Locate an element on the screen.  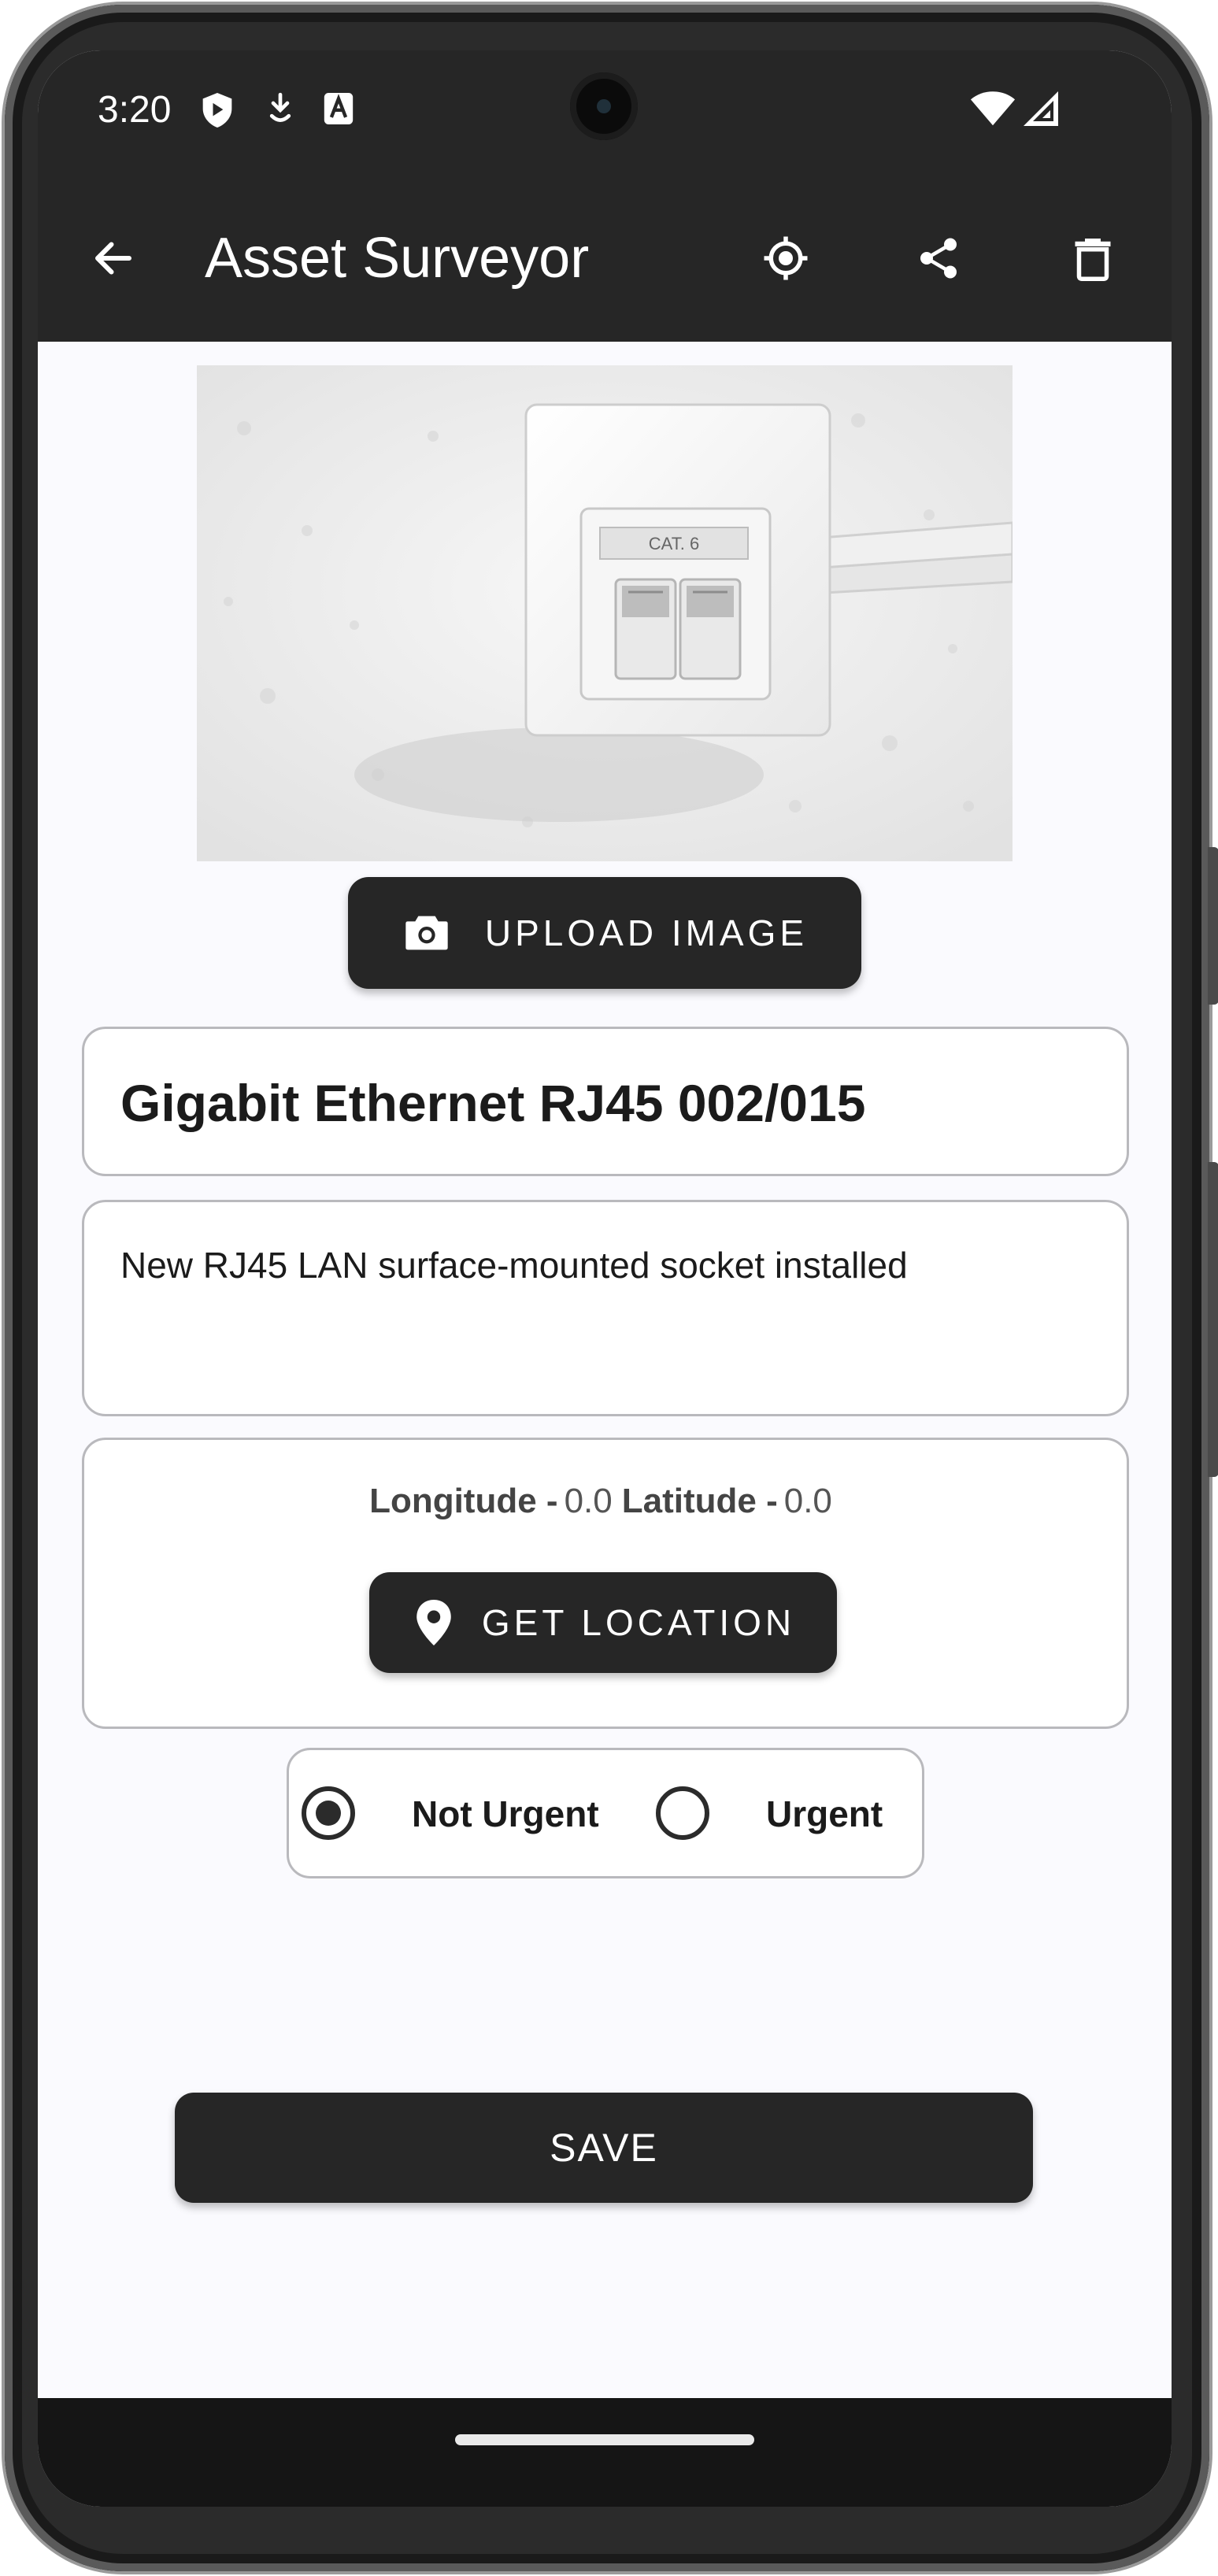
ethernet-socket-image: CAT. 6 is located at coordinates (605, 613).